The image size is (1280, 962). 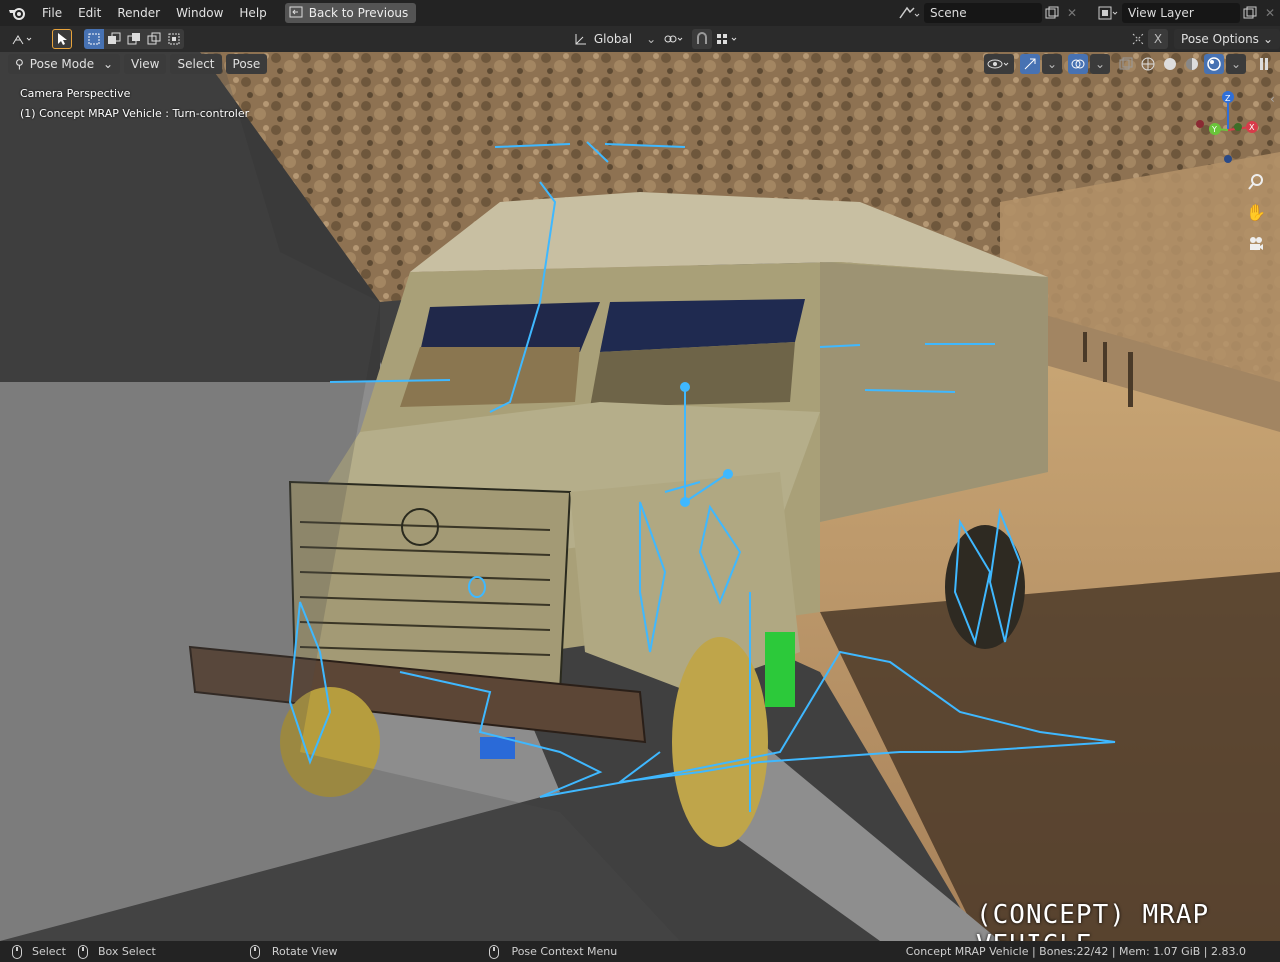 What do you see at coordinates (94, 39) in the screenshot?
I see `select-mode-new-icon` at bounding box center [94, 39].